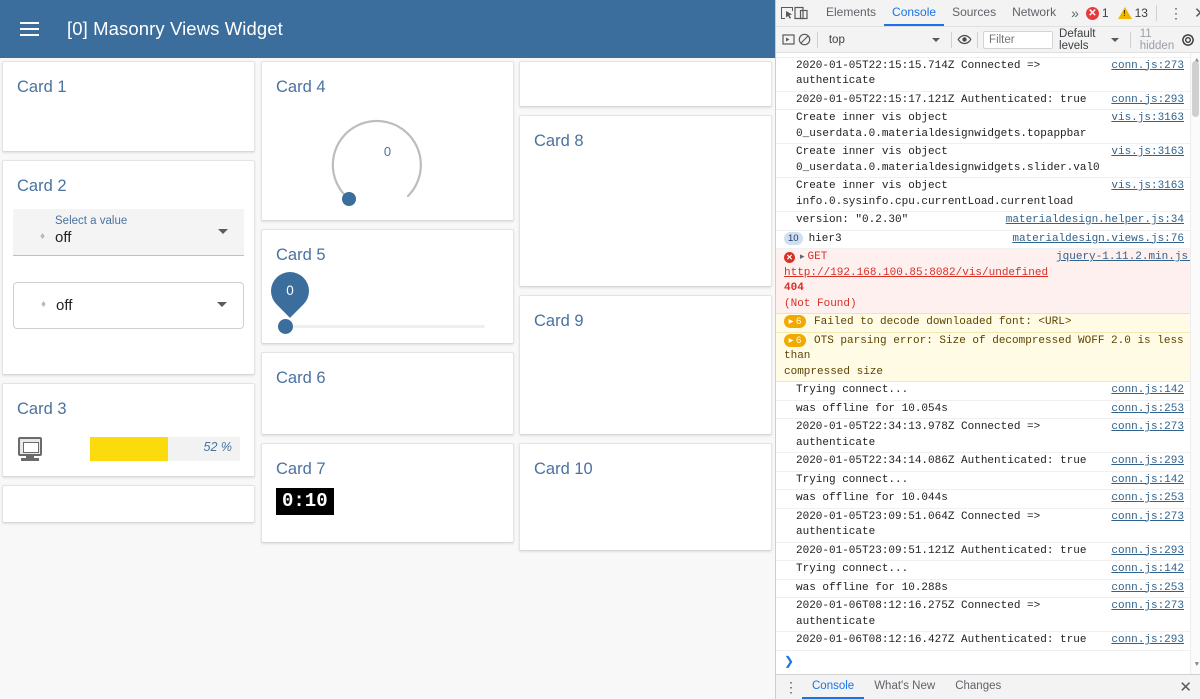  I want to click on console-filter-input, so click(1018, 39).